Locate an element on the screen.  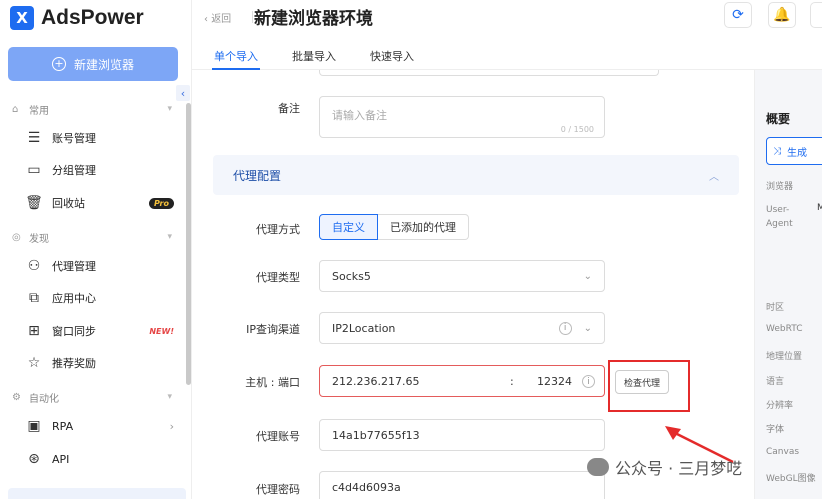
sidebar-item-label: RPA is located at coordinates (63, 426).